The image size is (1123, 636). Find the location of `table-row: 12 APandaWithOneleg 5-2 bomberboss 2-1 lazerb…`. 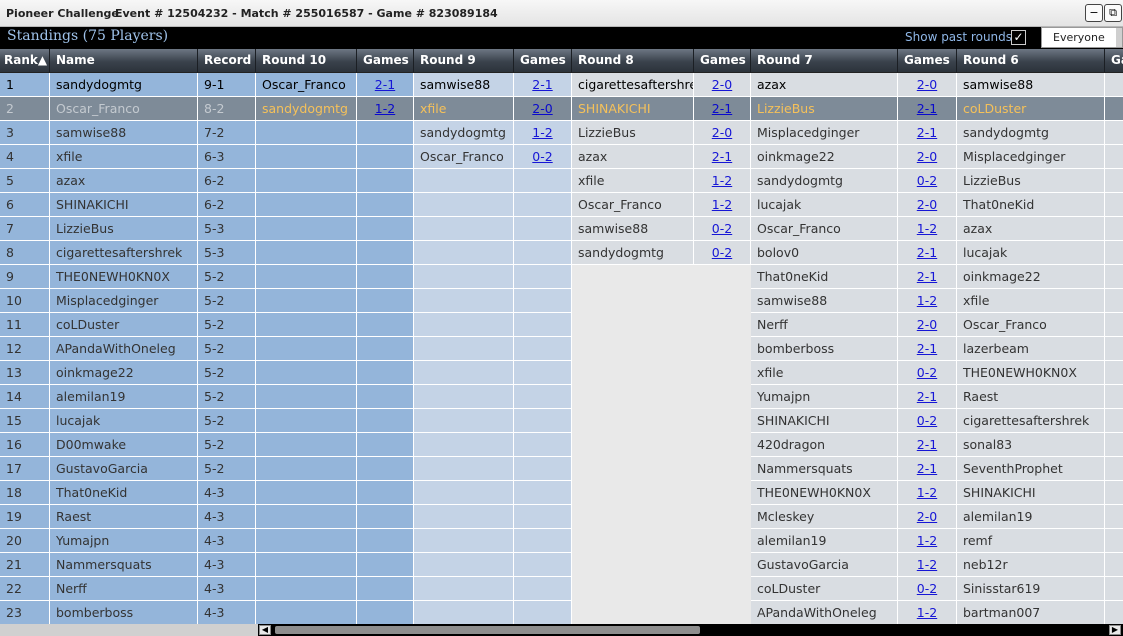

table-row: 12 APandaWithOneleg 5-2 bomberboss 2-1 lazerb… is located at coordinates (561, 349).